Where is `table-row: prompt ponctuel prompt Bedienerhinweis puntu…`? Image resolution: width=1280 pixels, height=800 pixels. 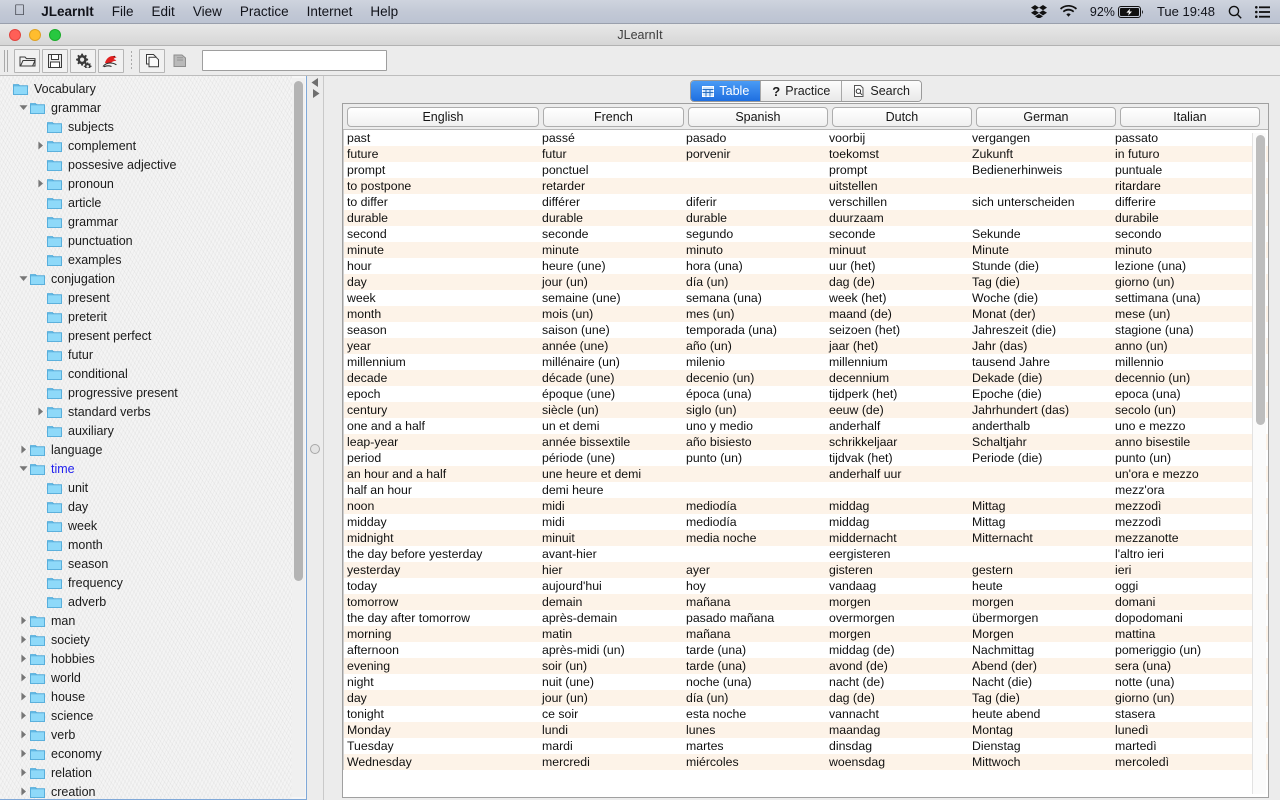 table-row: prompt ponctuel prompt Bedienerhinweis puntu… is located at coordinates (805, 170).